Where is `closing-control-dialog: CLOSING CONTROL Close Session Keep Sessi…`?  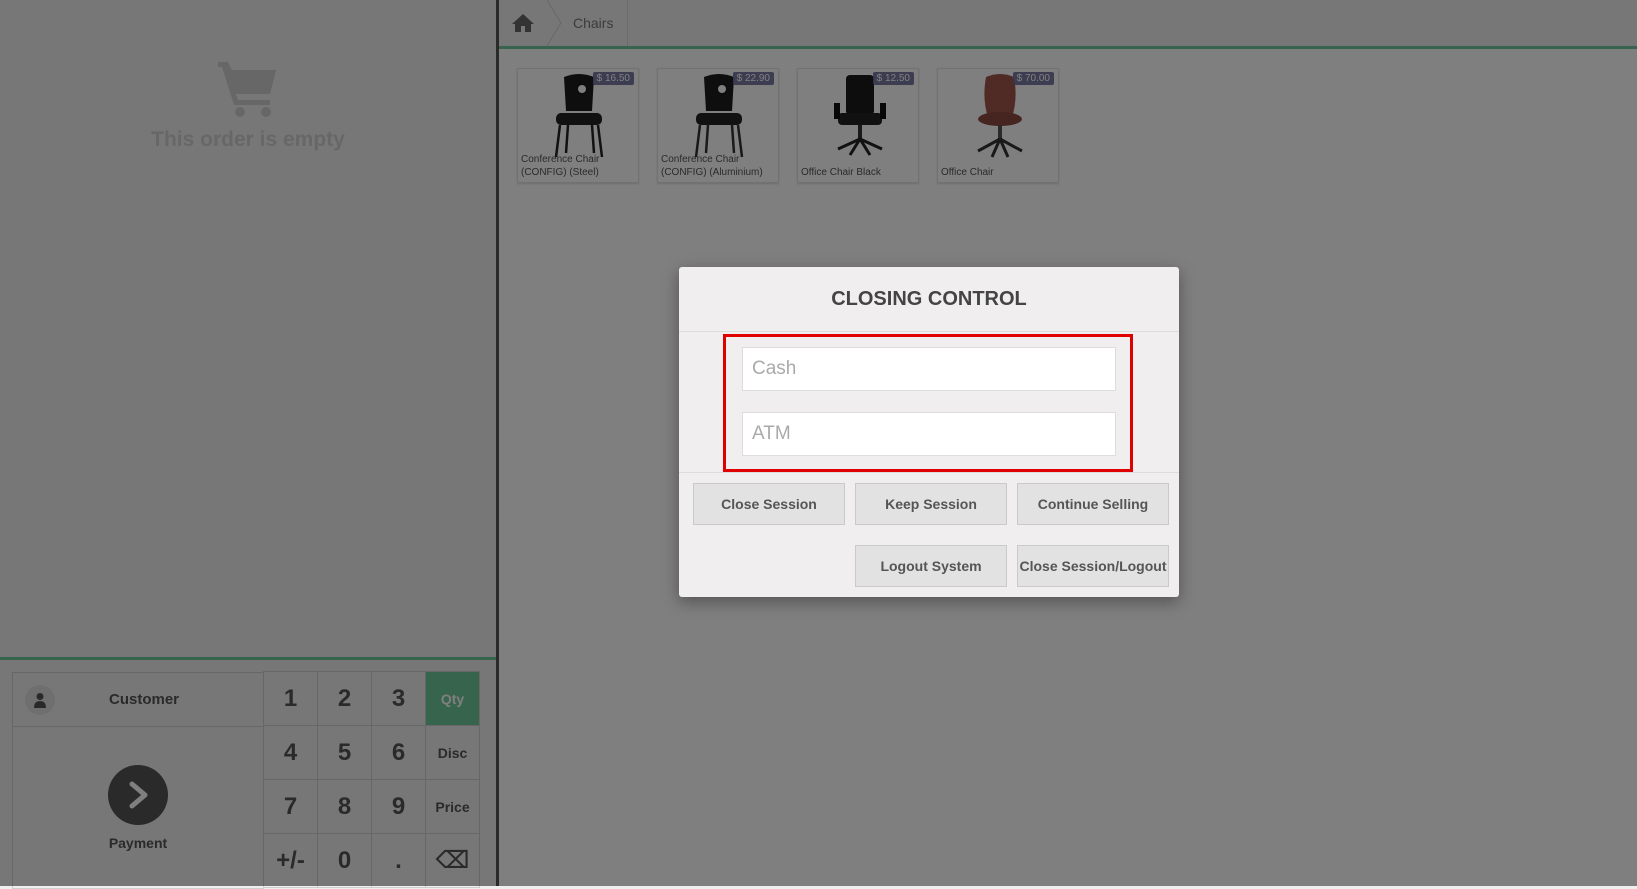 closing-control-dialog: CLOSING CONTROL Close Session Keep Sessi… is located at coordinates (929, 432).